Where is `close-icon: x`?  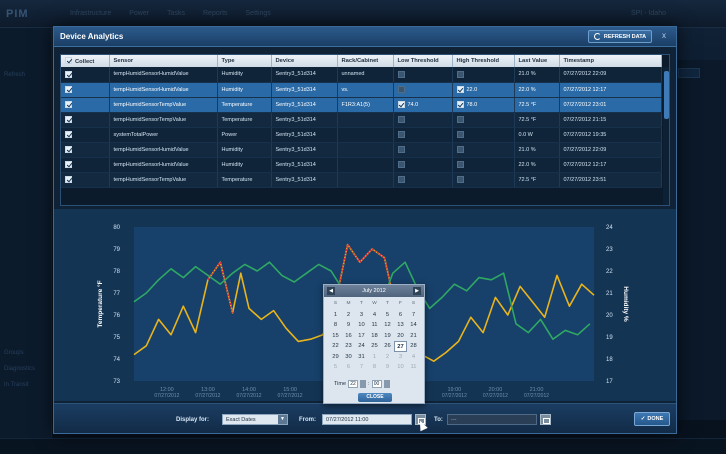
close-icon: x is located at coordinates (664, 35).